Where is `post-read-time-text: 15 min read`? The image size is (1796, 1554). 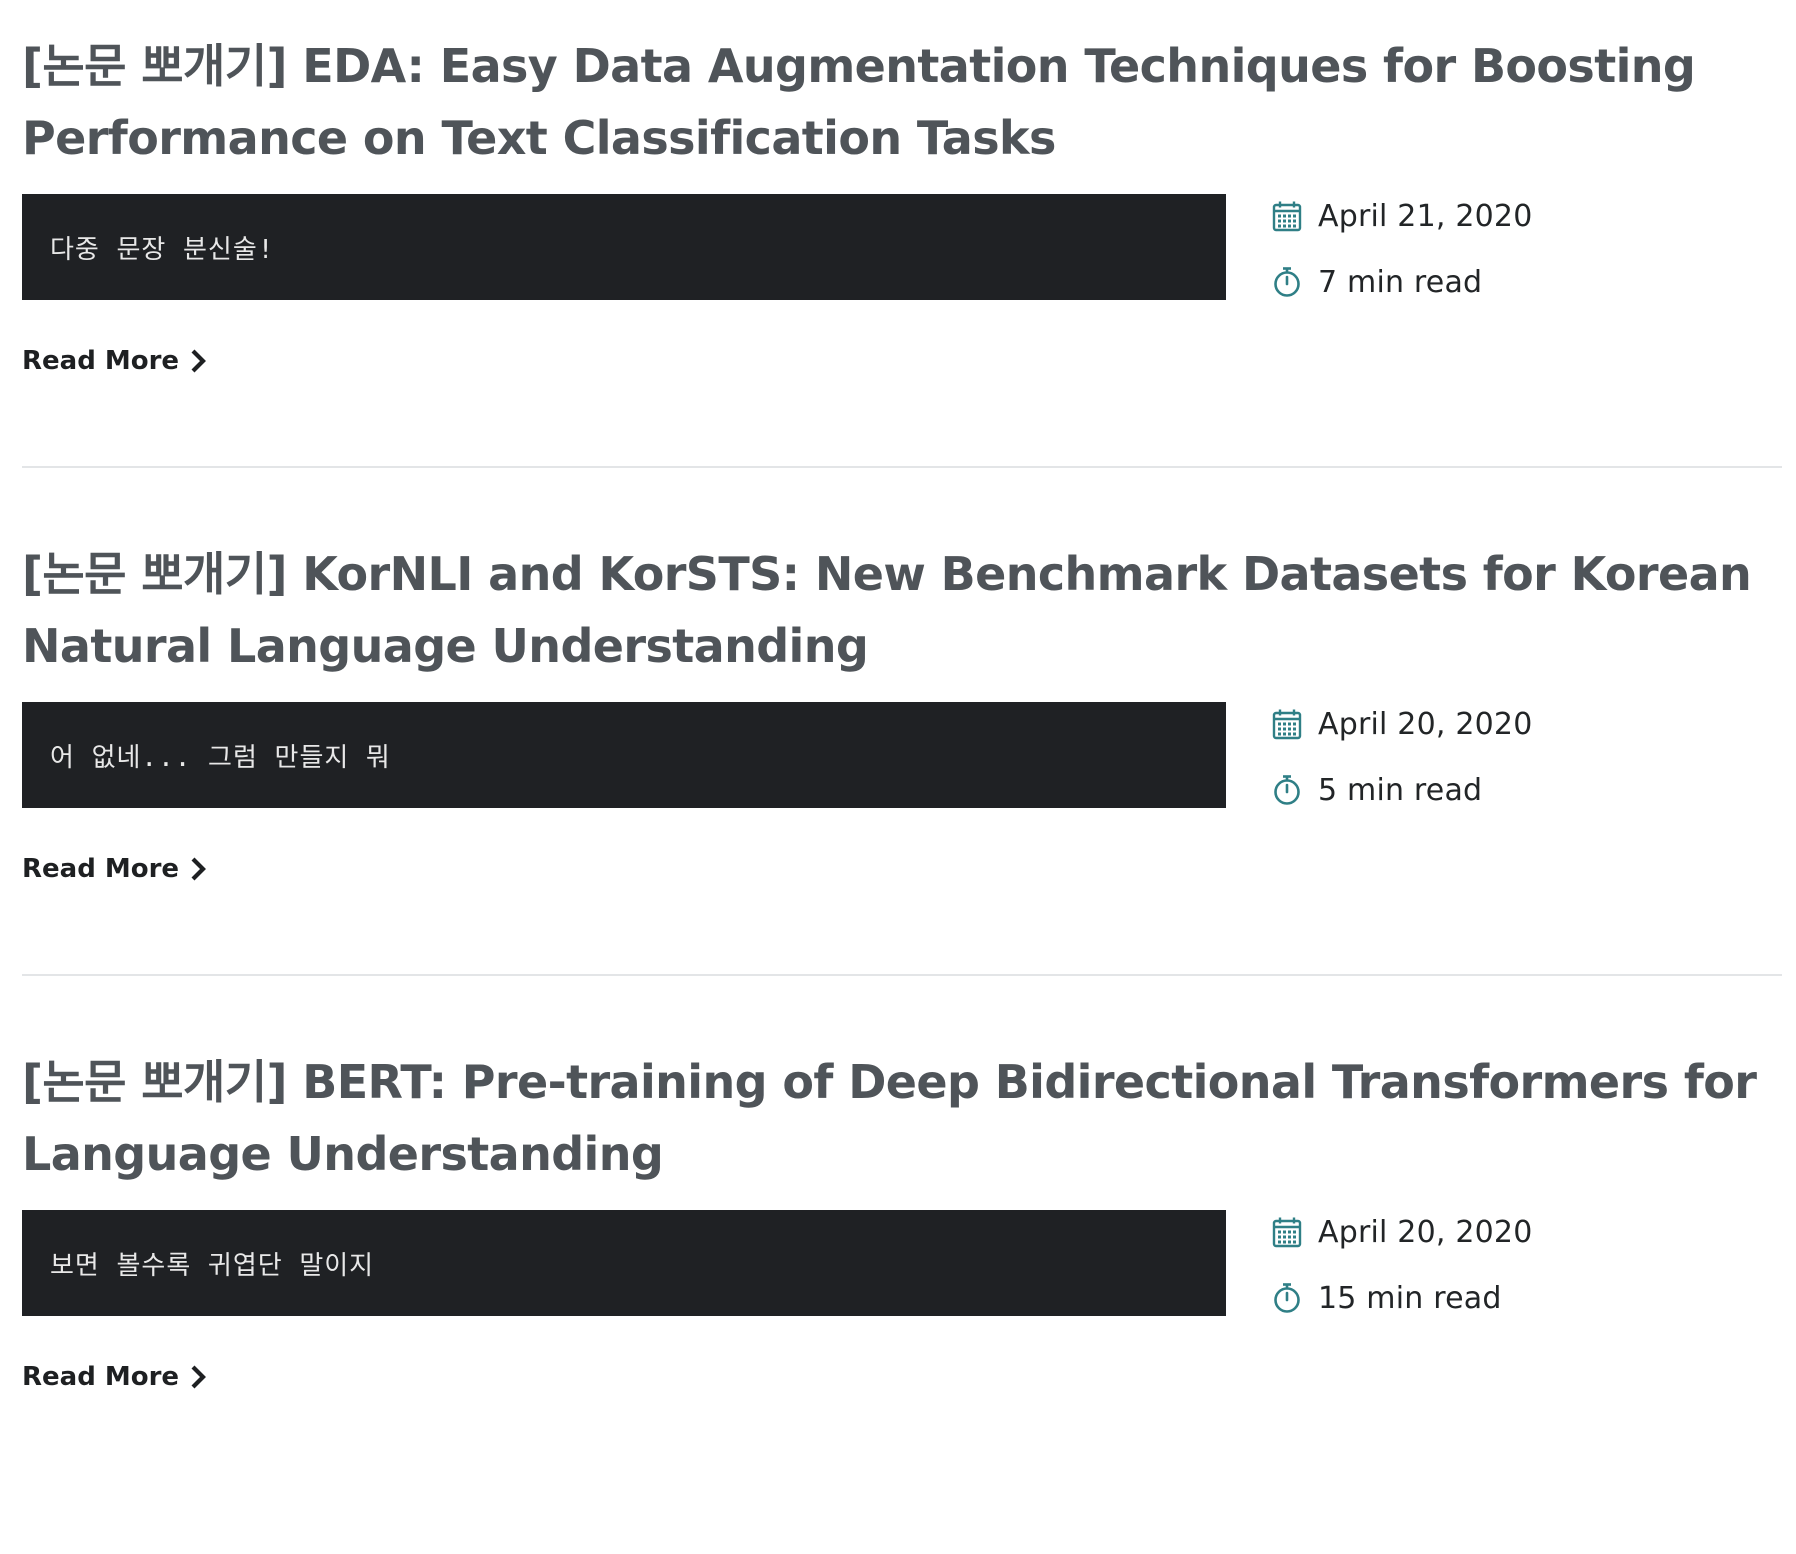
post-read-time-text: 15 min read is located at coordinates (1410, 1298).